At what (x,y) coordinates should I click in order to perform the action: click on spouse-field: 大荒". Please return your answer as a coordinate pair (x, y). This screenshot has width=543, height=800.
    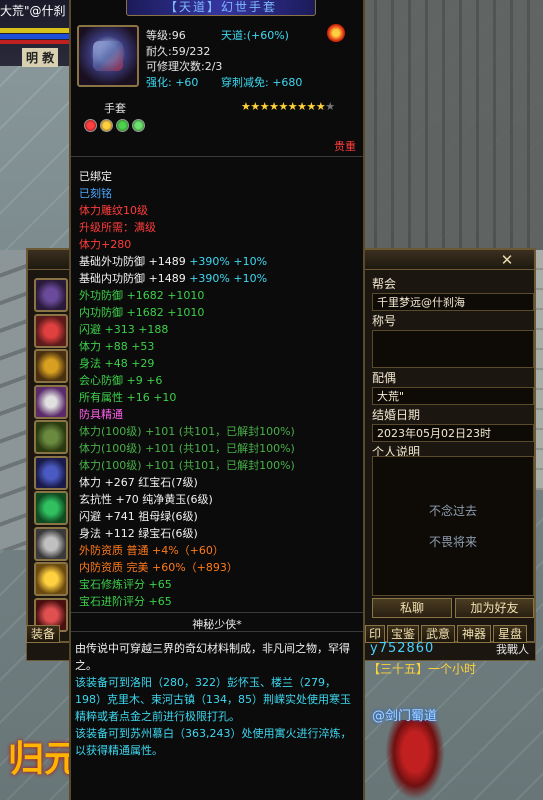
    Looking at the image, I should click on (453, 396).